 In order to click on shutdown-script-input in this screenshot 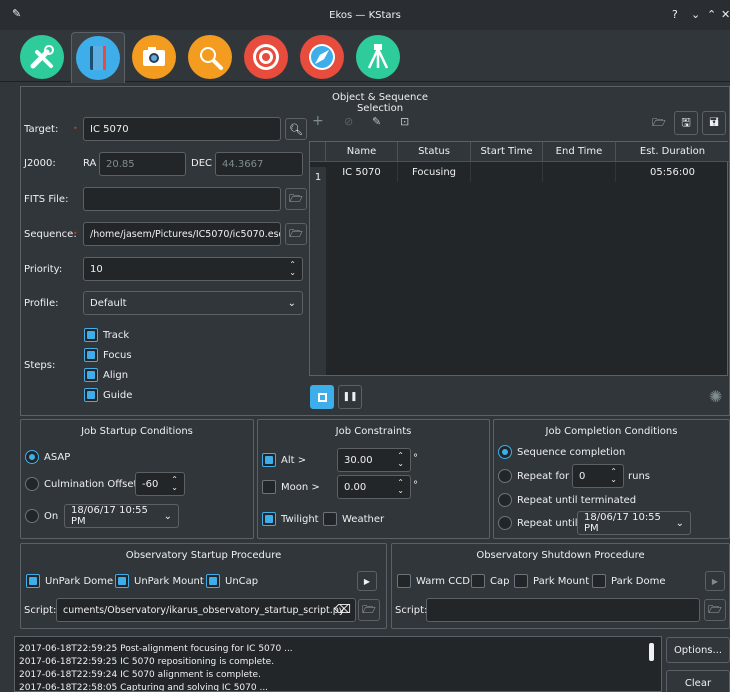, I will do `click(563, 610)`.